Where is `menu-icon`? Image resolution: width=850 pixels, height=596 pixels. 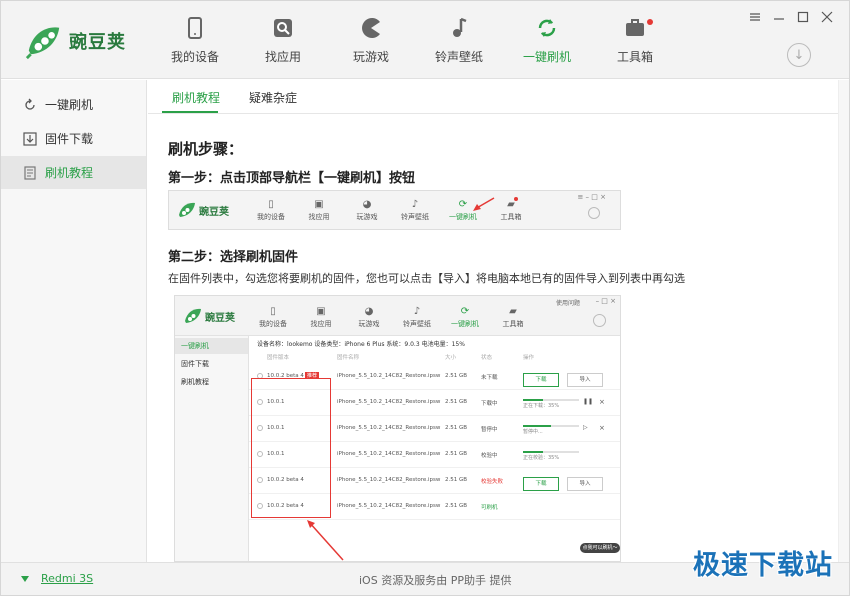
menu-icon is located at coordinates (755, 17).